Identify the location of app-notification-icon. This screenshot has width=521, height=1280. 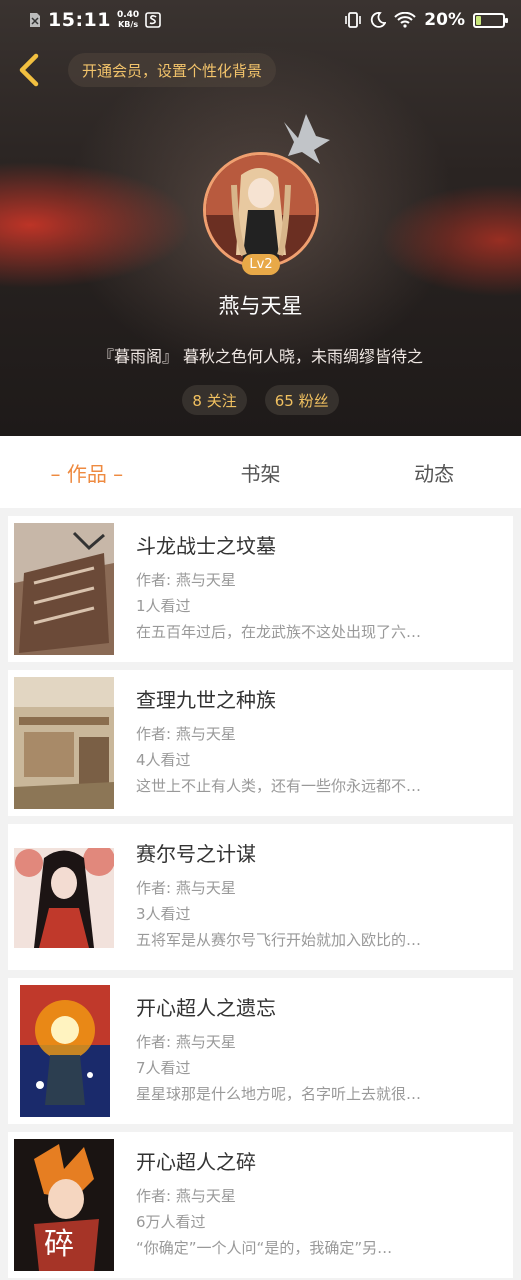
(153, 20).